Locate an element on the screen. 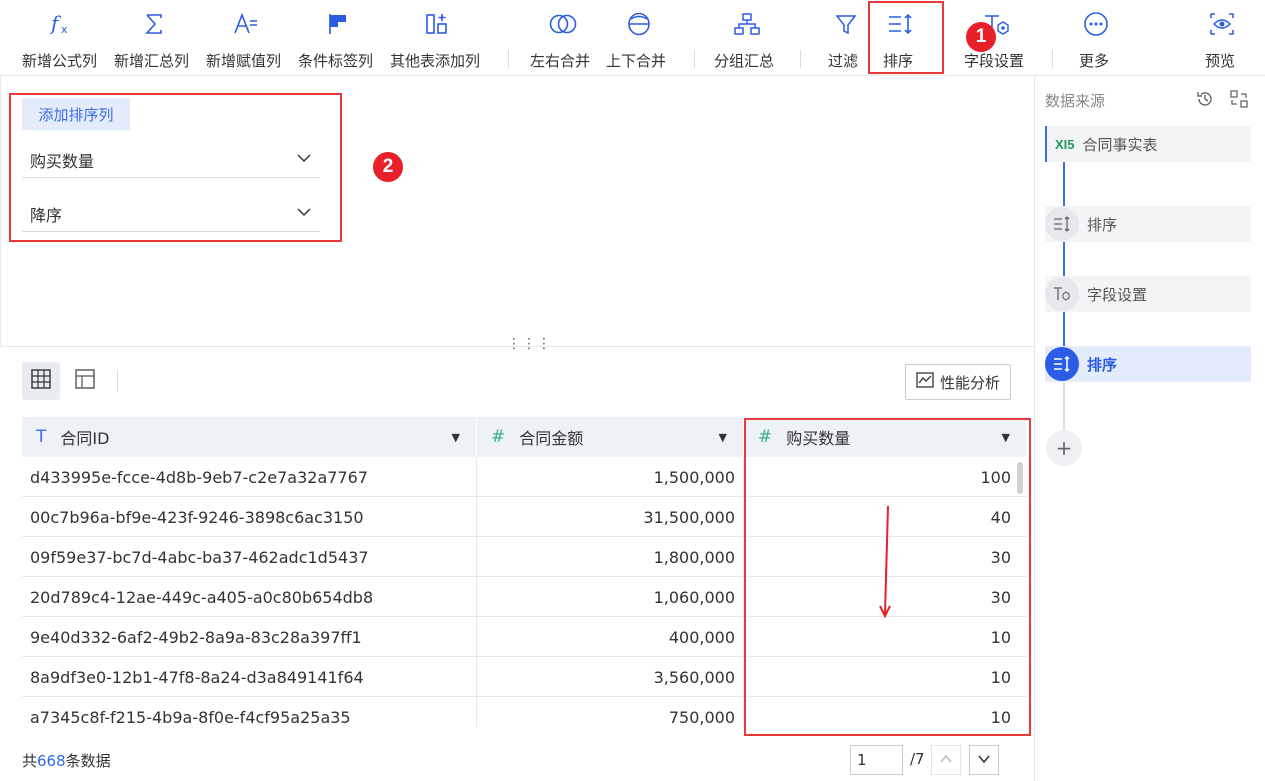 The height and width of the screenshot is (781, 1265). cell-contract-amount: 1,800,000 is located at coordinates (610, 557).